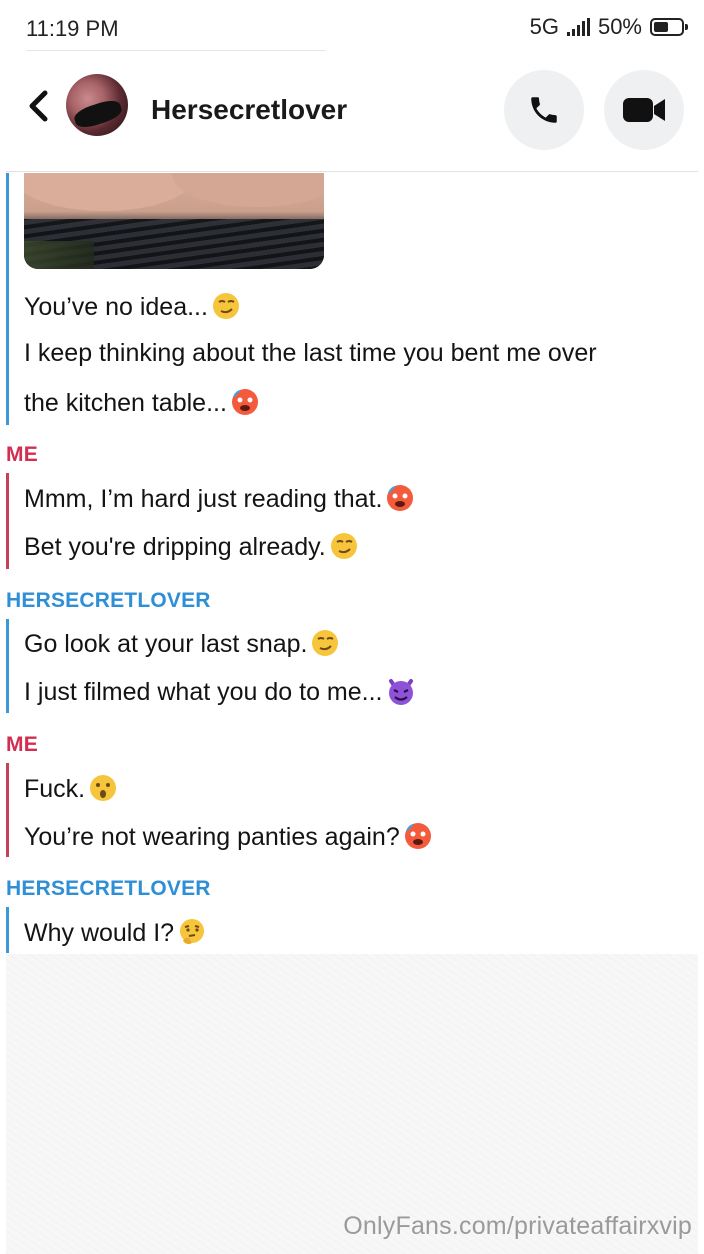 Image resolution: width=704 pixels, height=1254 pixels. Describe the element at coordinates (352, 114) in the screenshot. I see `chat-header: Hersecretlover` at that location.